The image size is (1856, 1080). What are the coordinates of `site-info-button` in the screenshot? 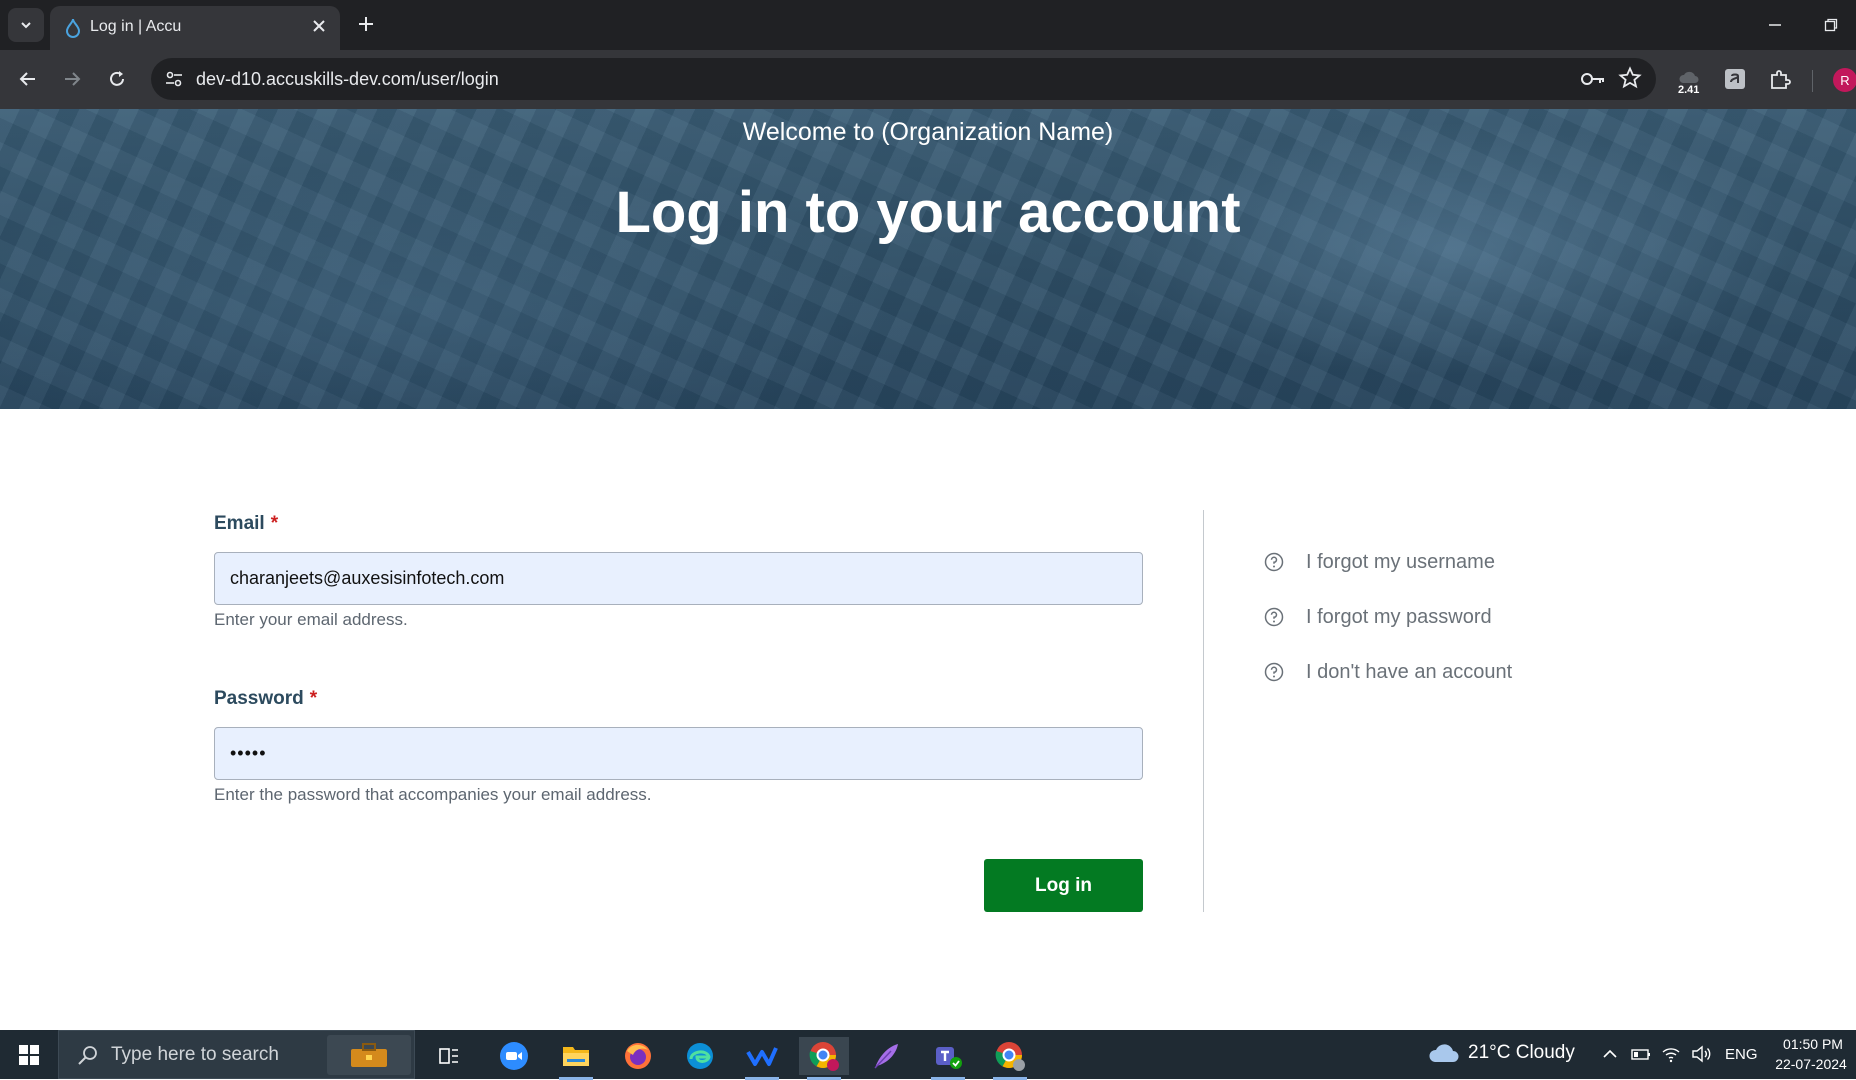 It's located at (174, 79).